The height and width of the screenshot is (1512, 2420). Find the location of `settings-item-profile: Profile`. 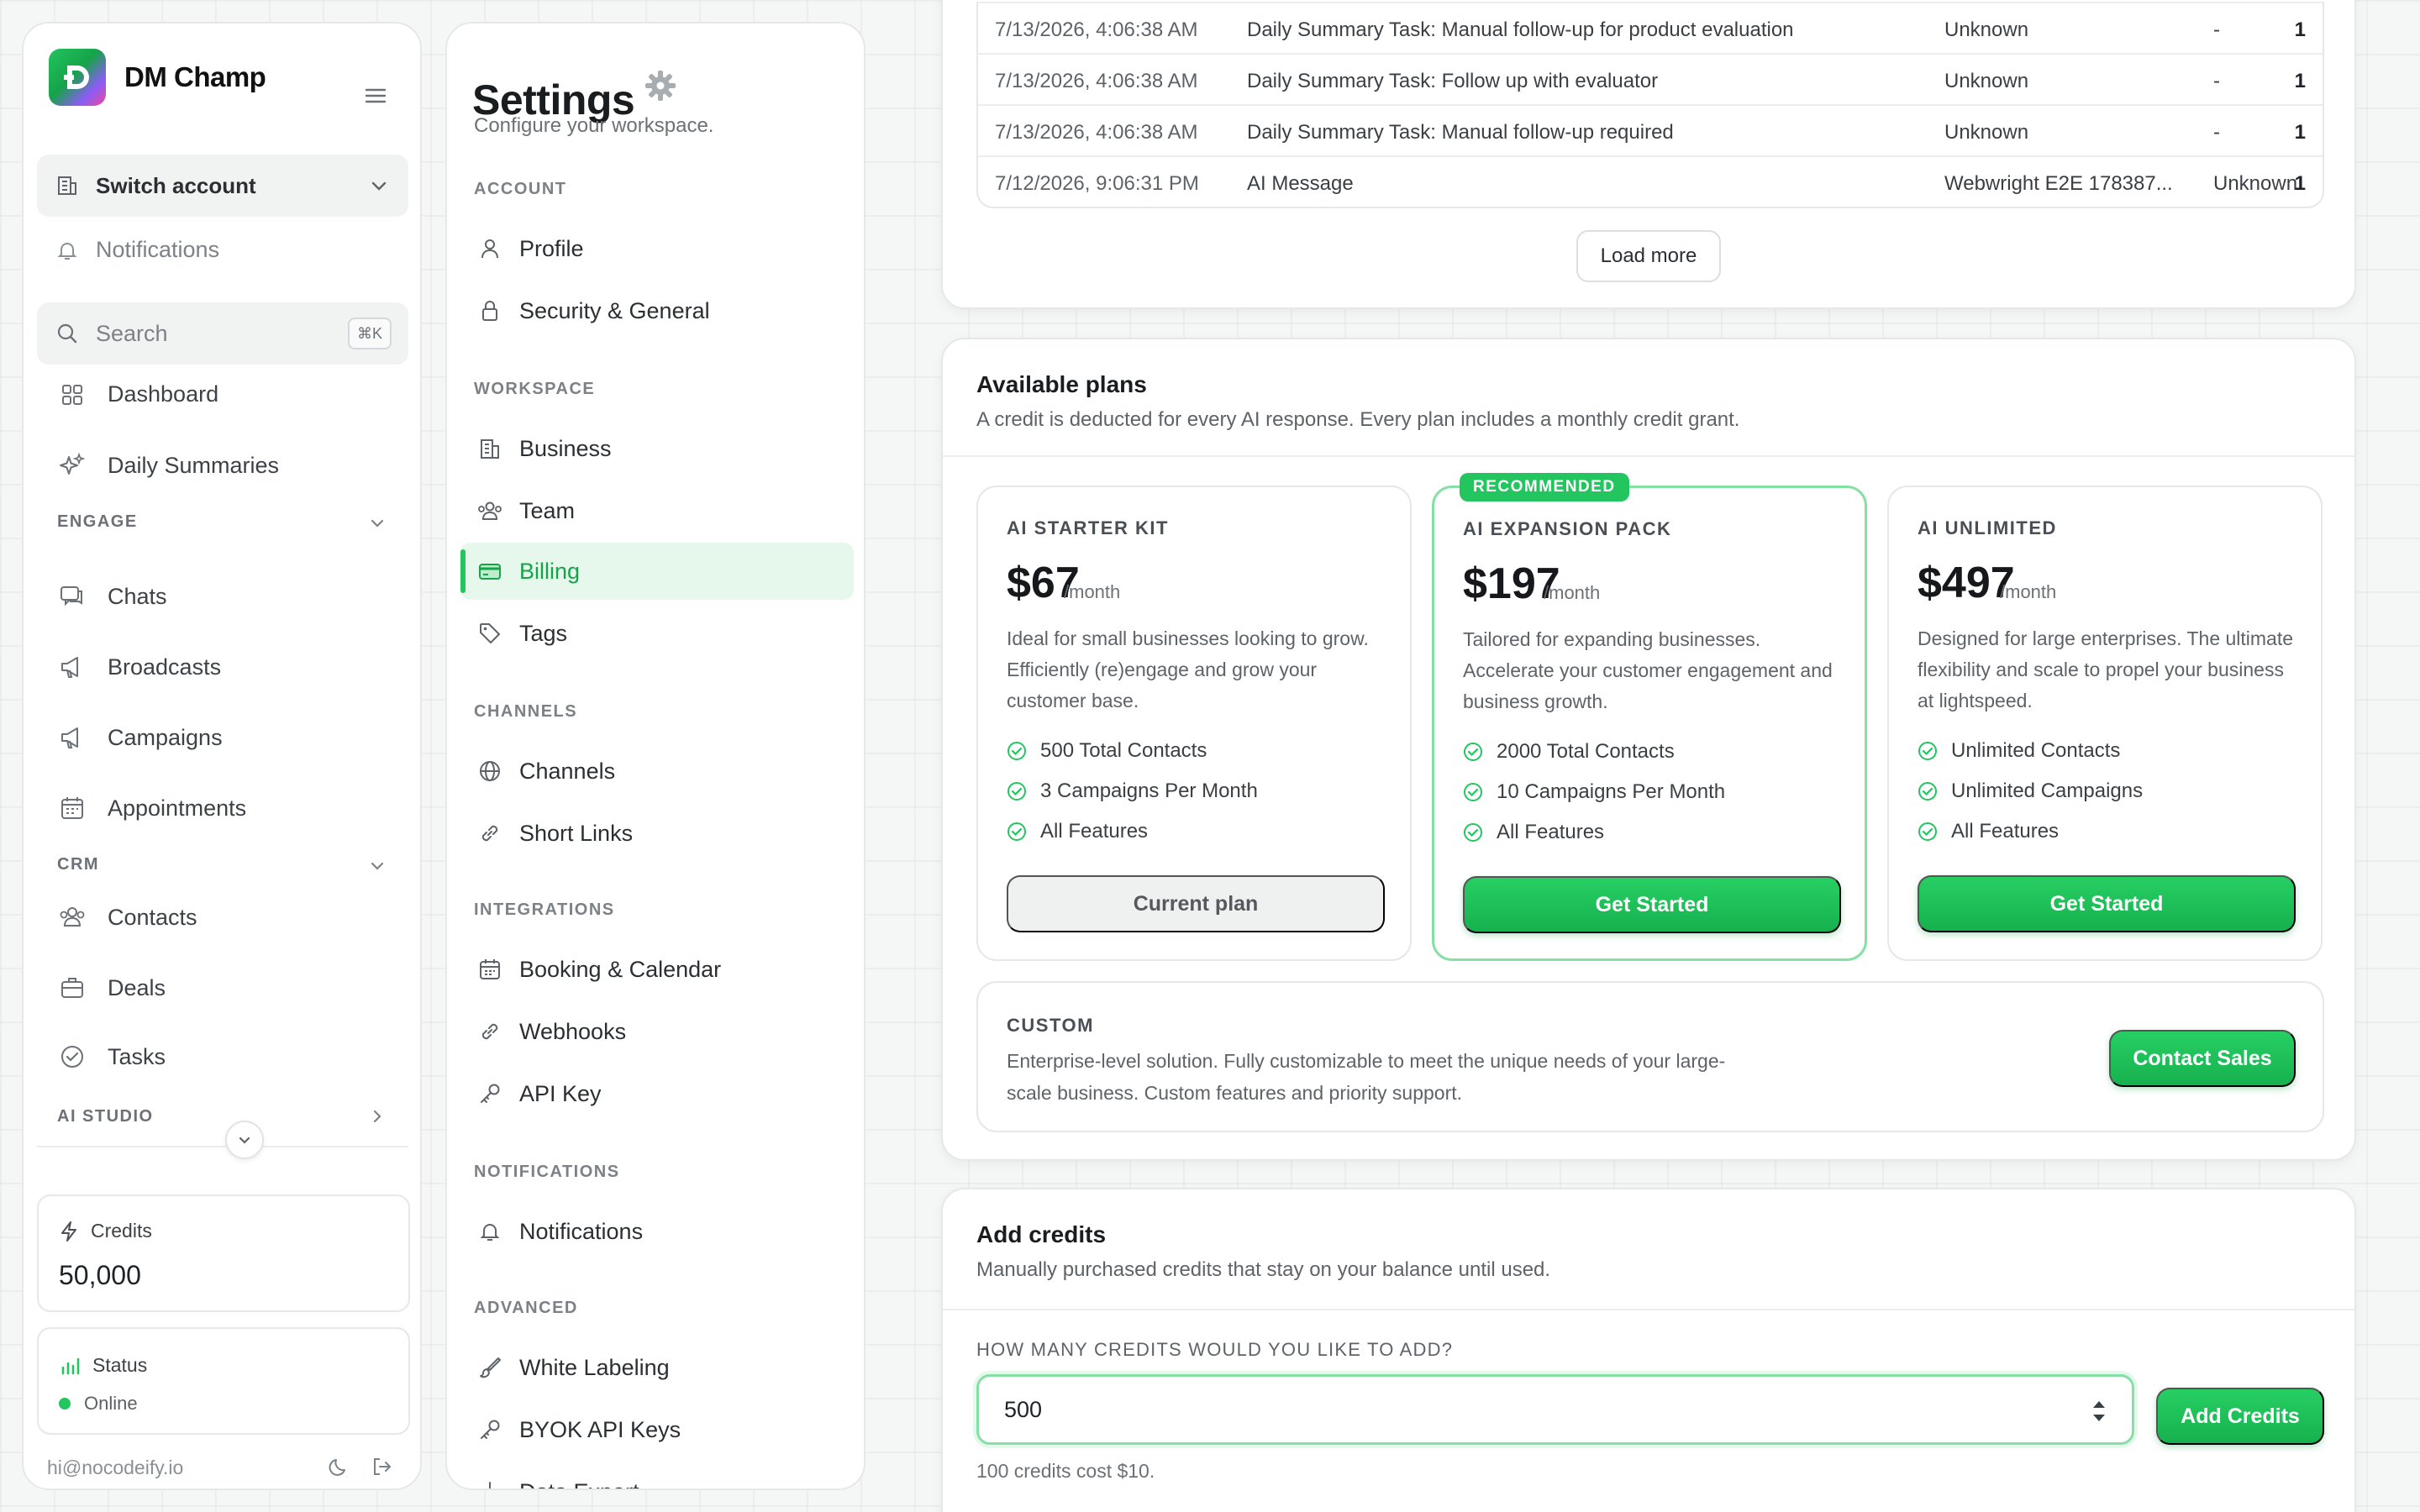

settings-item-profile: Profile is located at coordinates (657, 248).